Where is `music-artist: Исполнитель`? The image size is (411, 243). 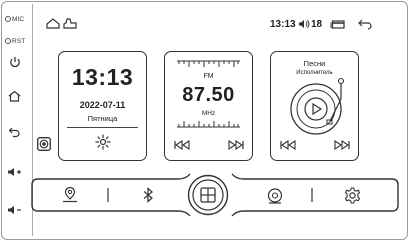 music-artist: Исполнитель is located at coordinates (314, 73).